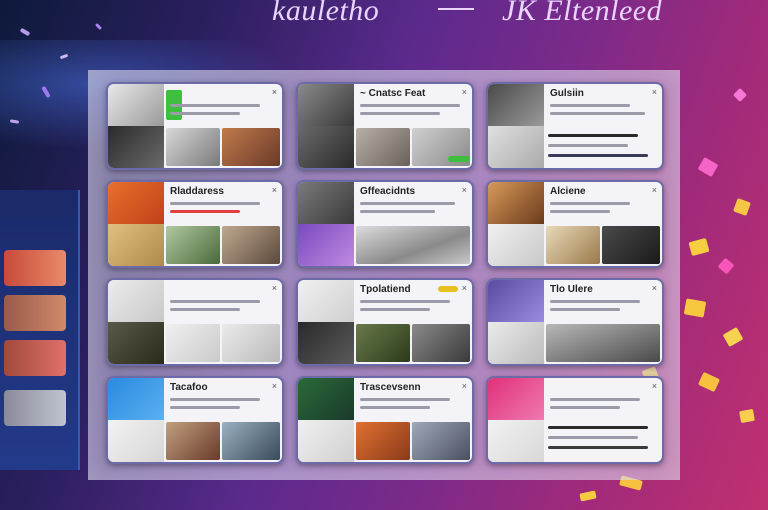 Image resolution: width=768 pixels, height=510 pixels. I want to click on card: Gulsiin ×, so click(575, 126).